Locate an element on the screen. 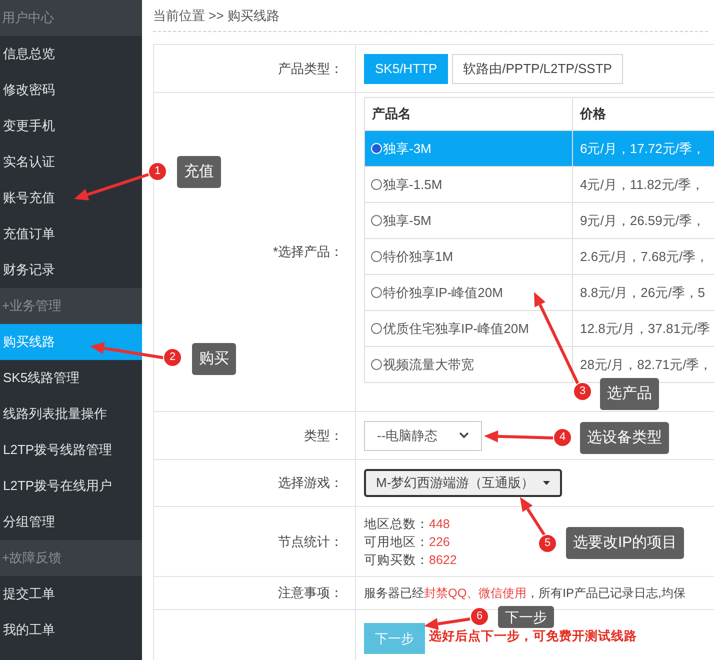  field-label: 选择游戏： is located at coordinates (310, 483).